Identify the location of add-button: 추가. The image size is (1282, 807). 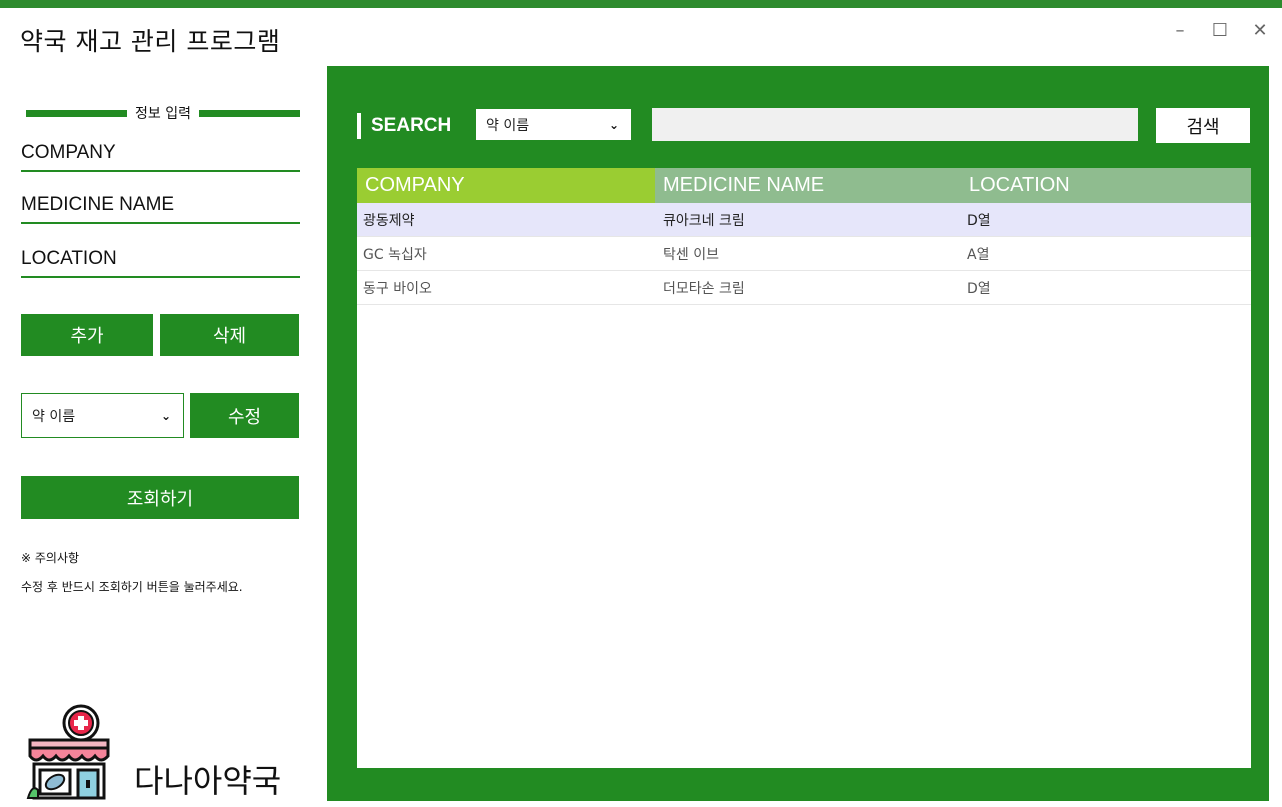
(87, 335).